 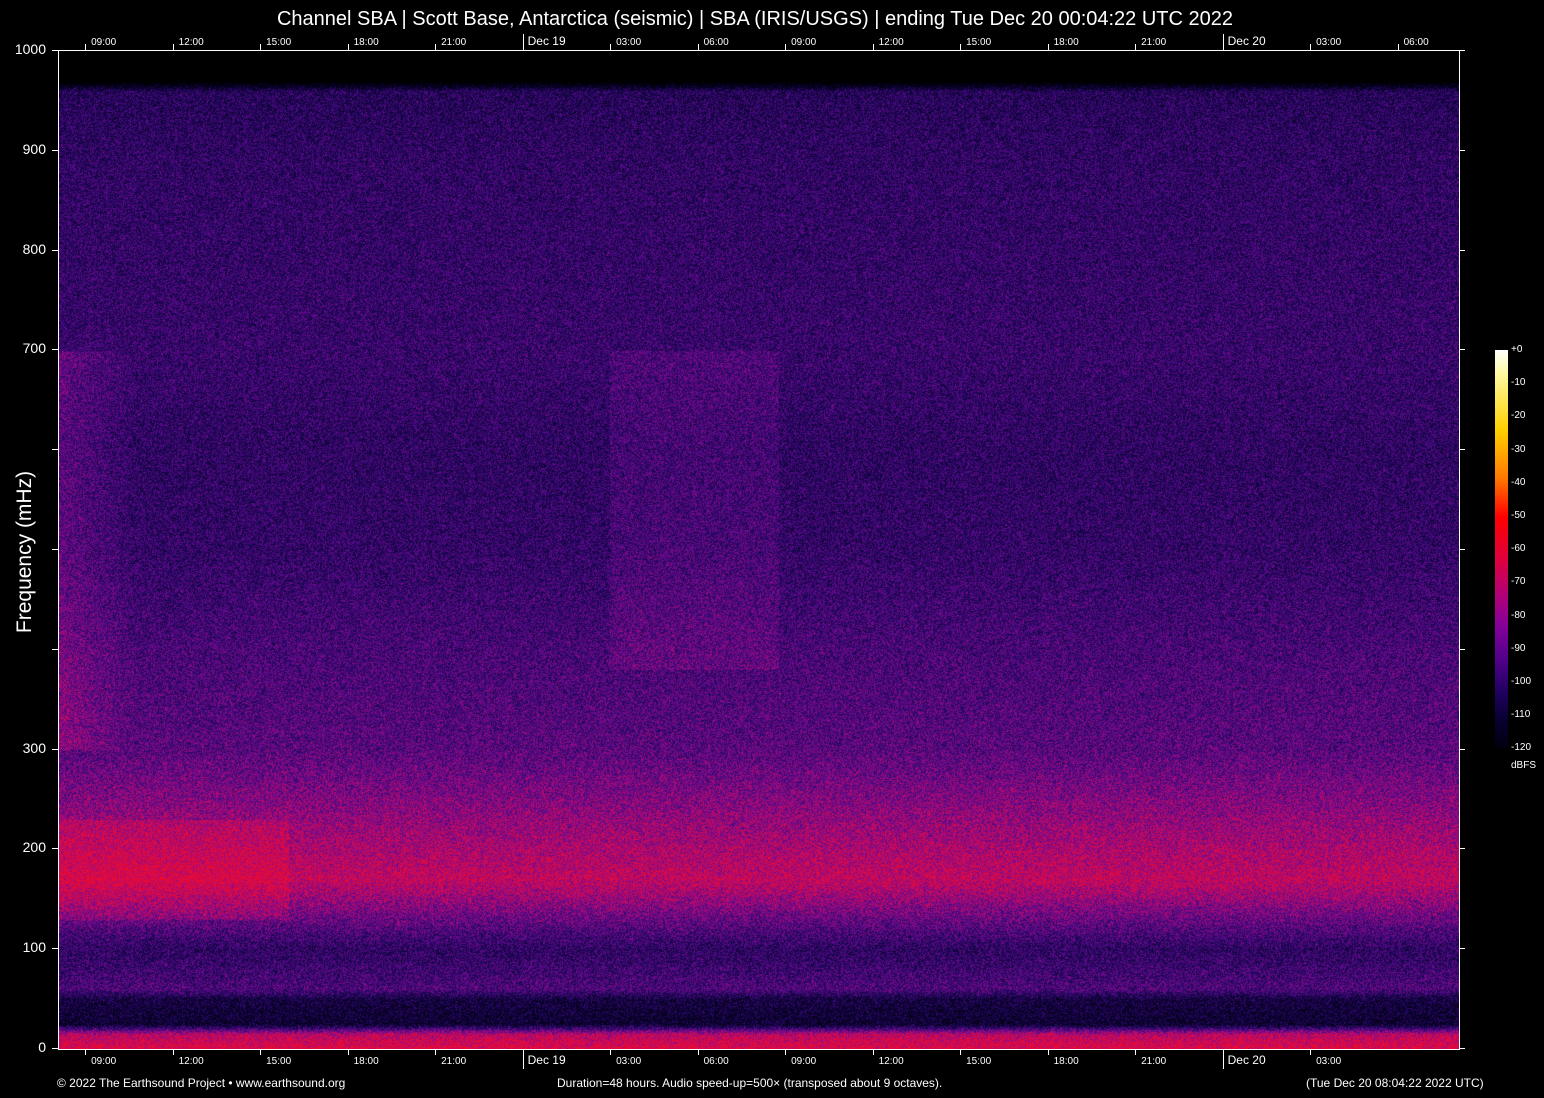 I want to click on x-tick-label-bottom: Dec 19, so click(x=546, y=1060).